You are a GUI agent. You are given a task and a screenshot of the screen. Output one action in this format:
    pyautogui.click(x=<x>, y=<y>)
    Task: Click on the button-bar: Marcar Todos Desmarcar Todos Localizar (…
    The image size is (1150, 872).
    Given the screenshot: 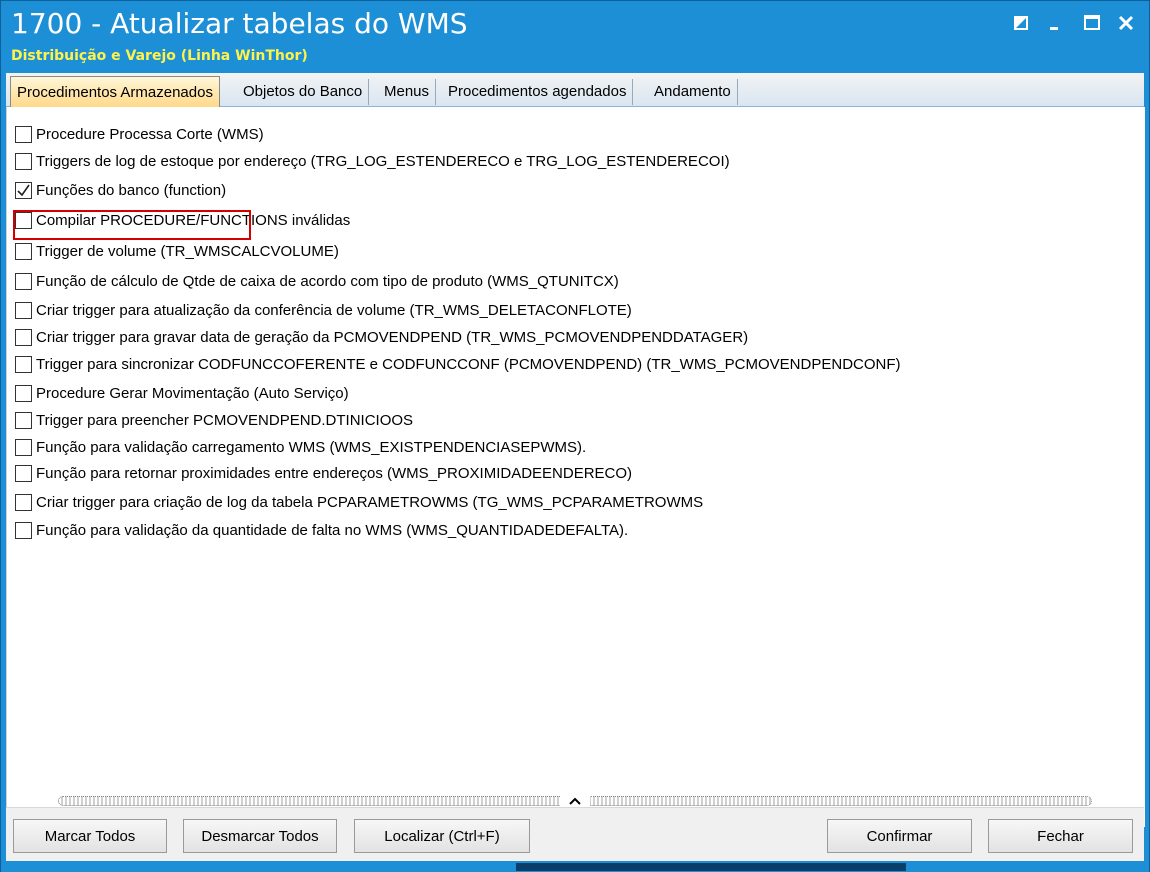 What is the action you would take?
    pyautogui.click(x=575, y=834)
    